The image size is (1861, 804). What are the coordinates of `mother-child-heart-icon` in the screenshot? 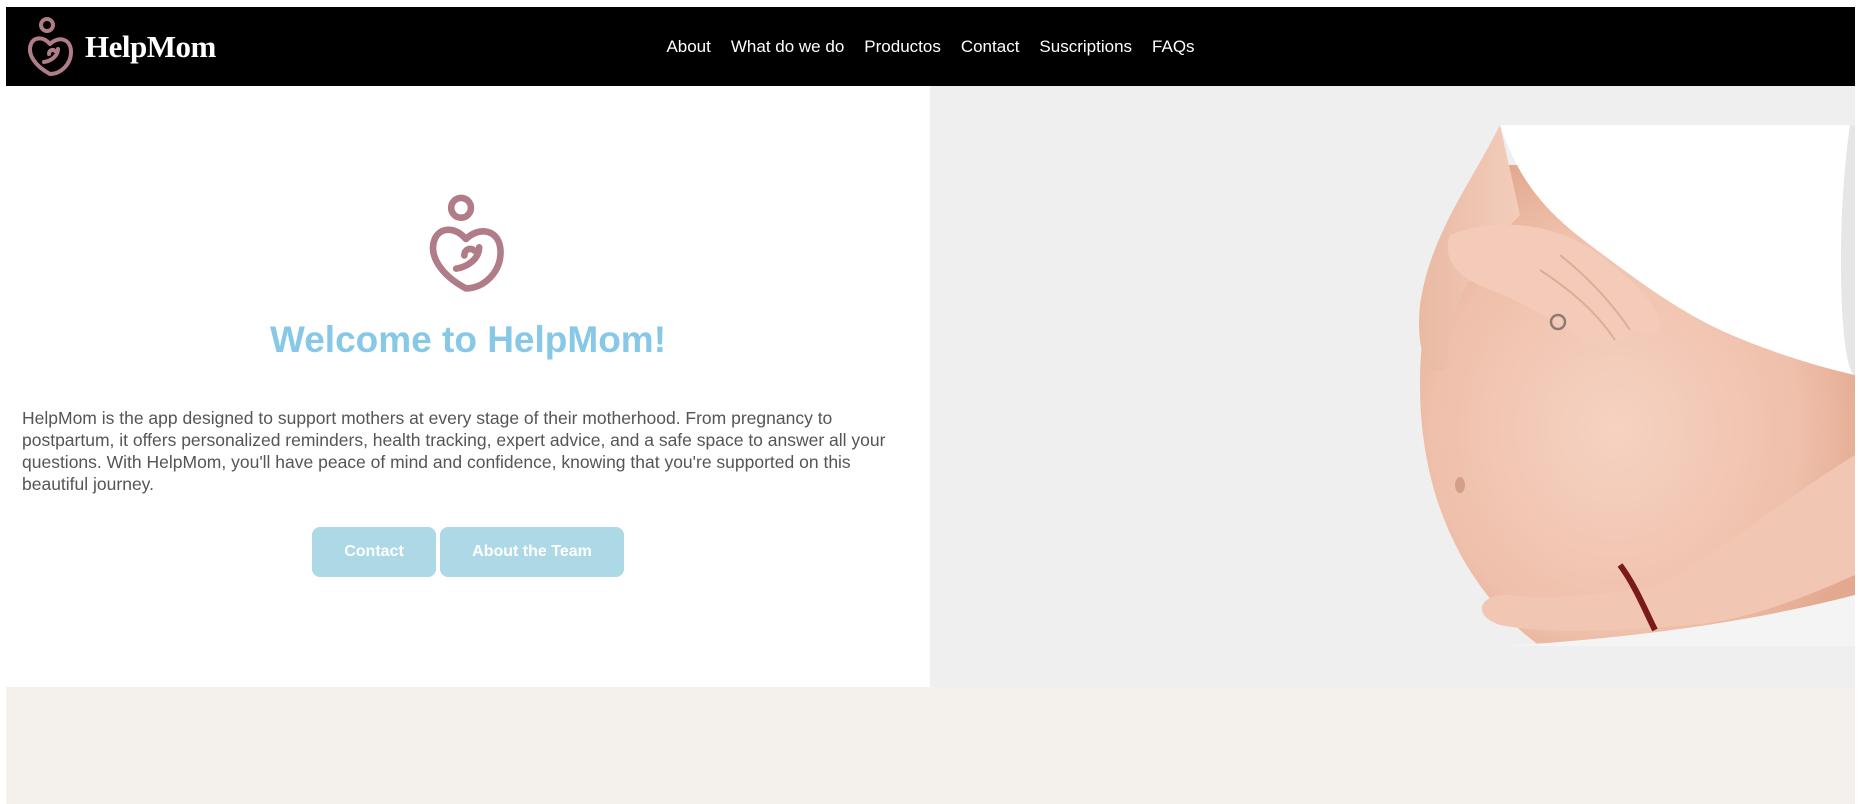 It's located at (466, 243).